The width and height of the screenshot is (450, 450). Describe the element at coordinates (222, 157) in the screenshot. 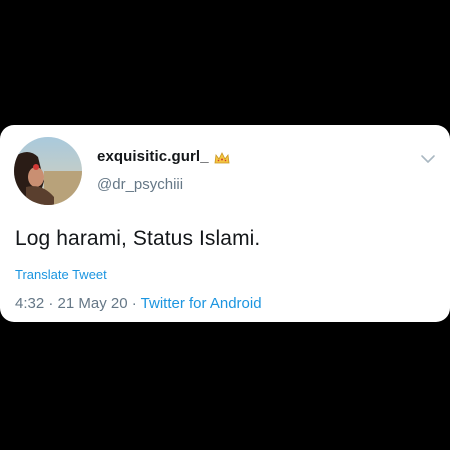

I see `crown-icon` at that location.